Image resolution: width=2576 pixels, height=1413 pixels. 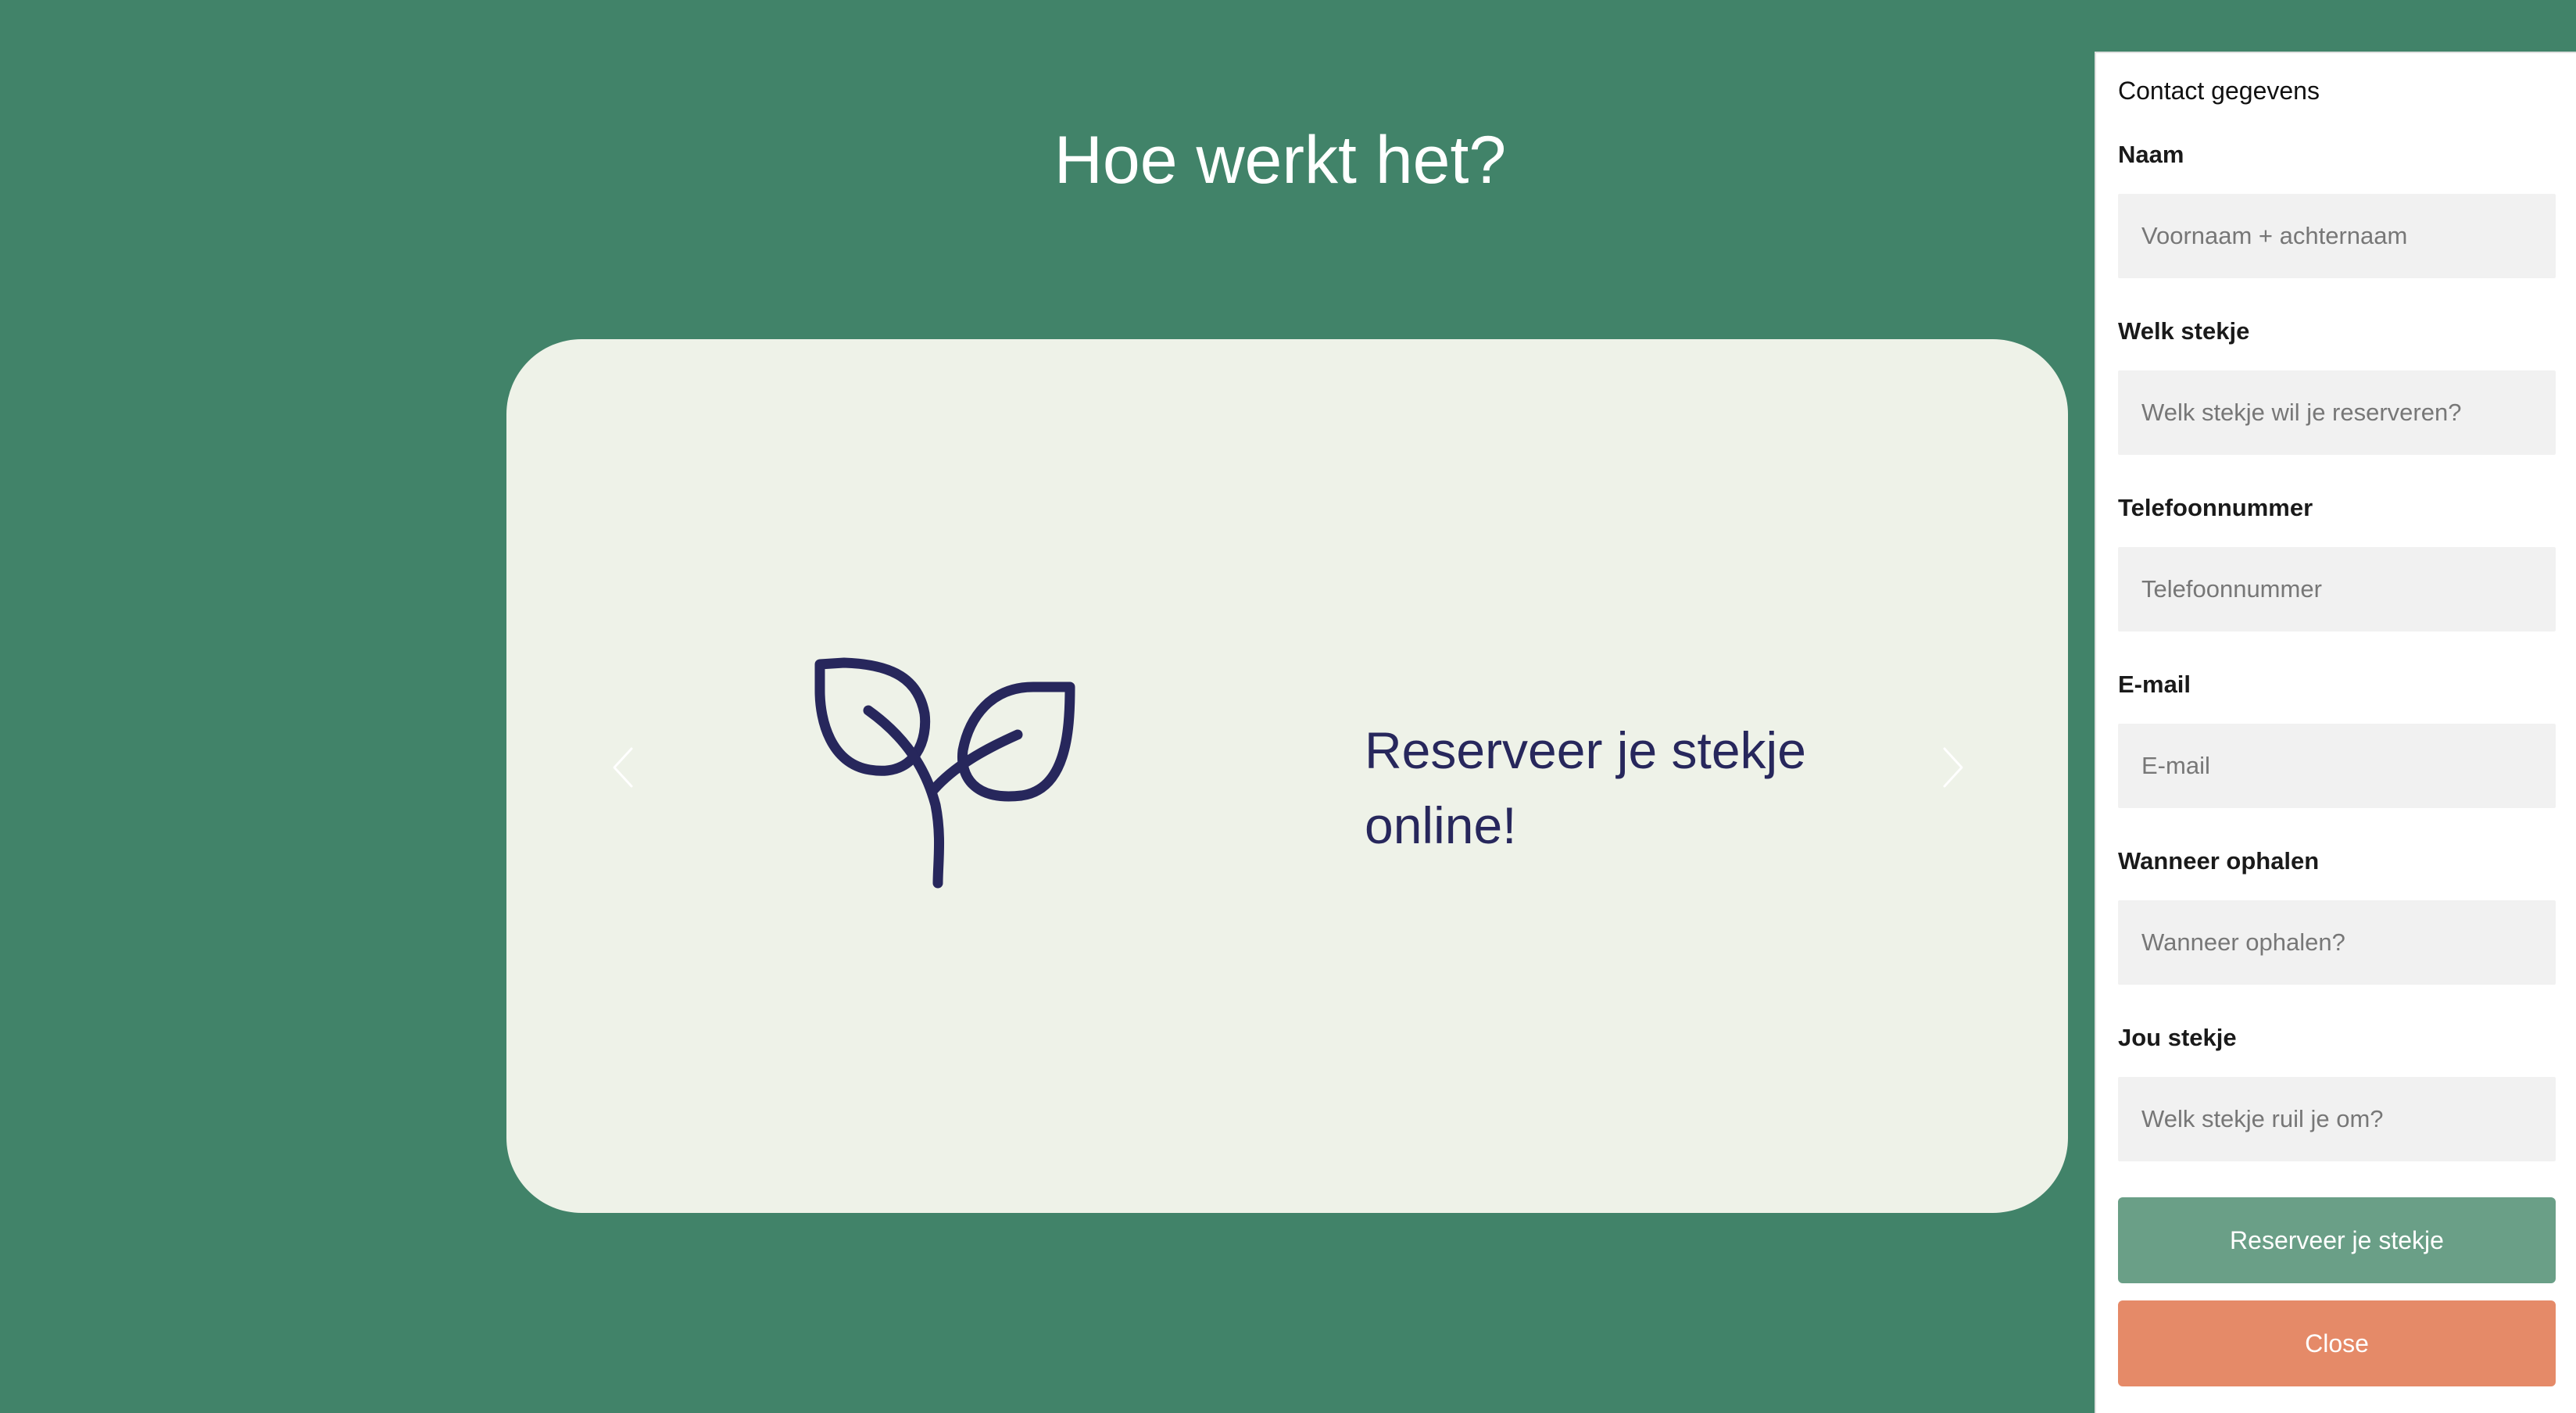 What do you see at coordinates (2337, 1343) in the screenshot?
I see `close-button: Close` at bounding box center [2337, 1343].